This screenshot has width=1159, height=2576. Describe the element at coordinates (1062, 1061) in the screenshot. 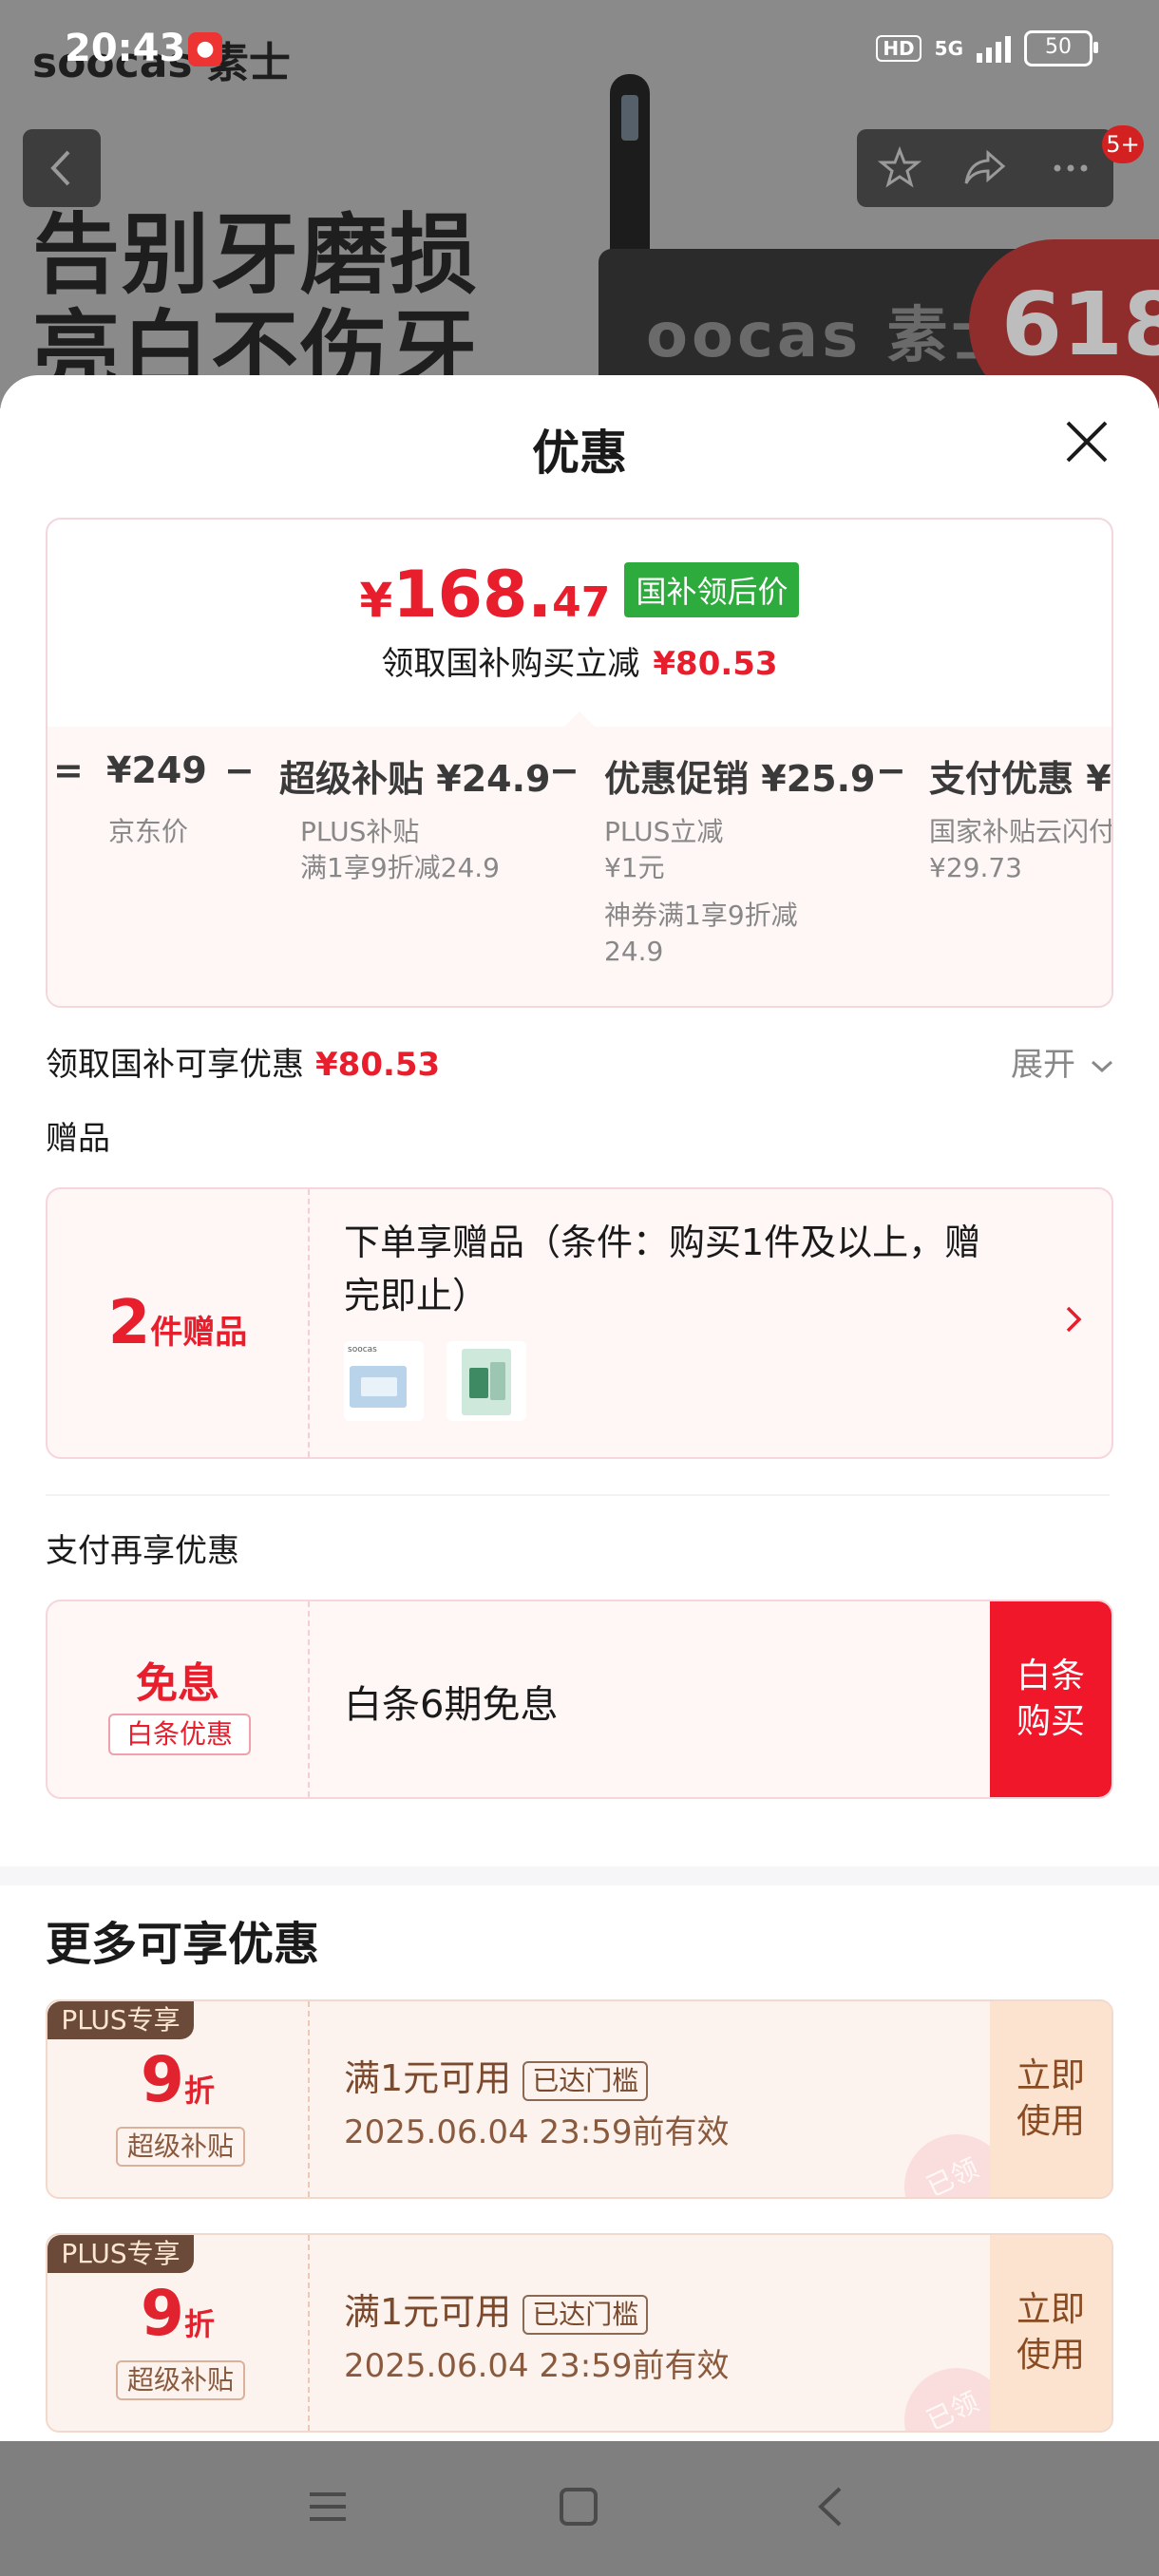

I see `expand-toggle: 展开` at that location.